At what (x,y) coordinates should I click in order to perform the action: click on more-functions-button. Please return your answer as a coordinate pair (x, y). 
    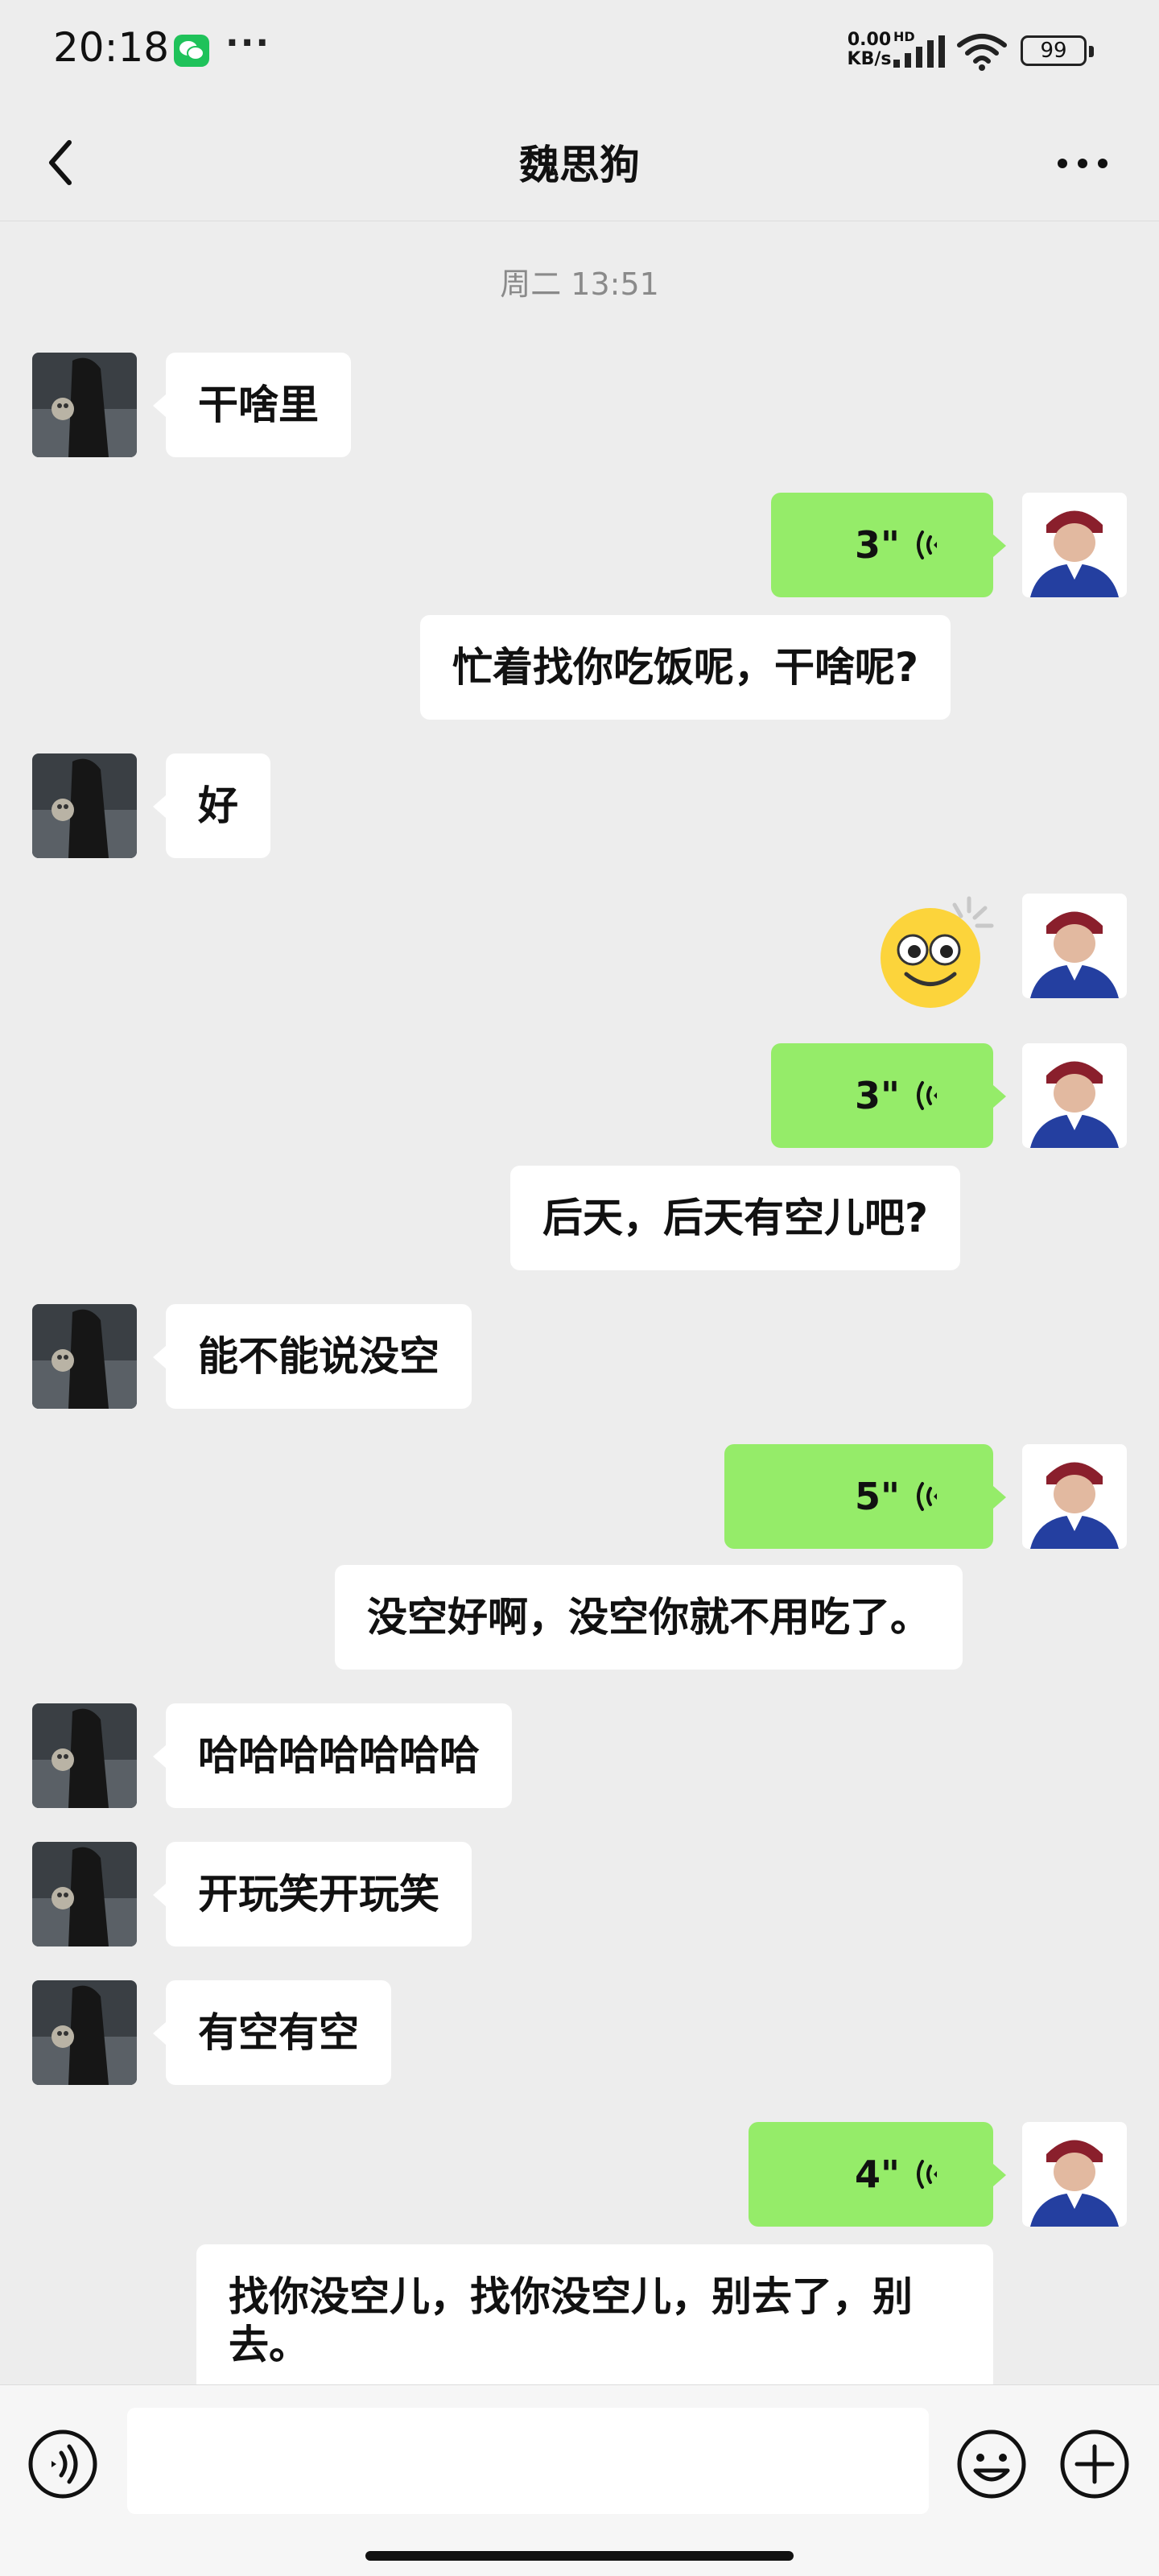
    Looking at the image, I should click on (1095, 2464).